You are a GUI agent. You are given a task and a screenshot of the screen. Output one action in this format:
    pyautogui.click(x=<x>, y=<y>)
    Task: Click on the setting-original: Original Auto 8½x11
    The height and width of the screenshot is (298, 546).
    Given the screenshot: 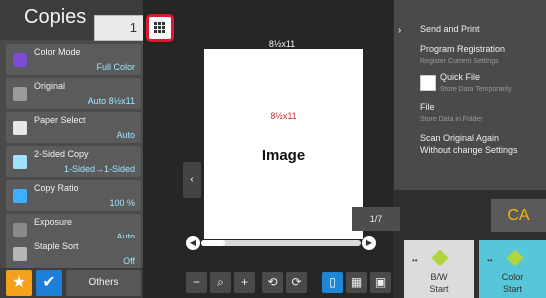 What is the action you would take?
    pyautogui.click(x=73, y=93)
    